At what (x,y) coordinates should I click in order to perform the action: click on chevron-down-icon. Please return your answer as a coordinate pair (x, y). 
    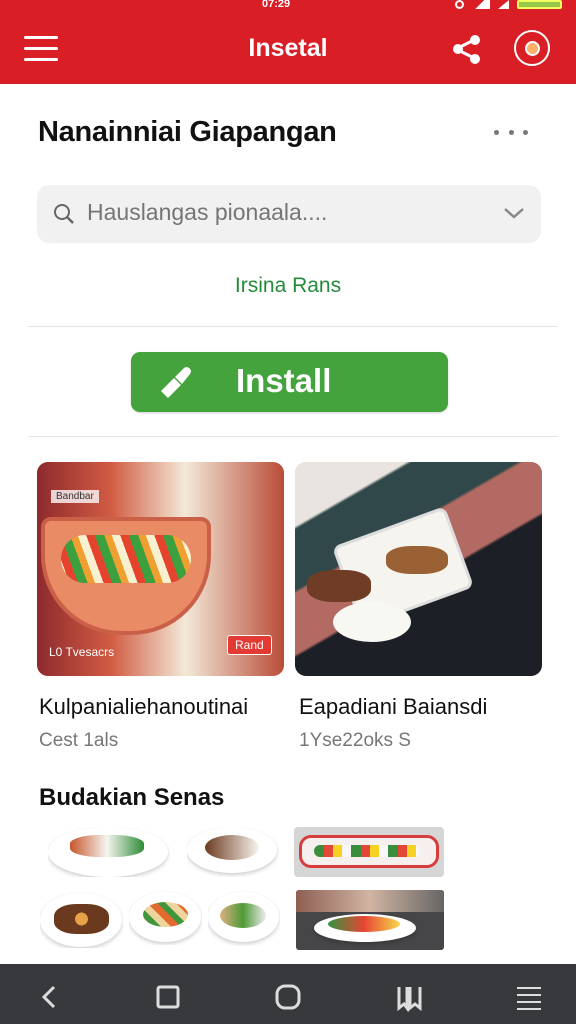
    Looking at the image, I should click on (514, 213).